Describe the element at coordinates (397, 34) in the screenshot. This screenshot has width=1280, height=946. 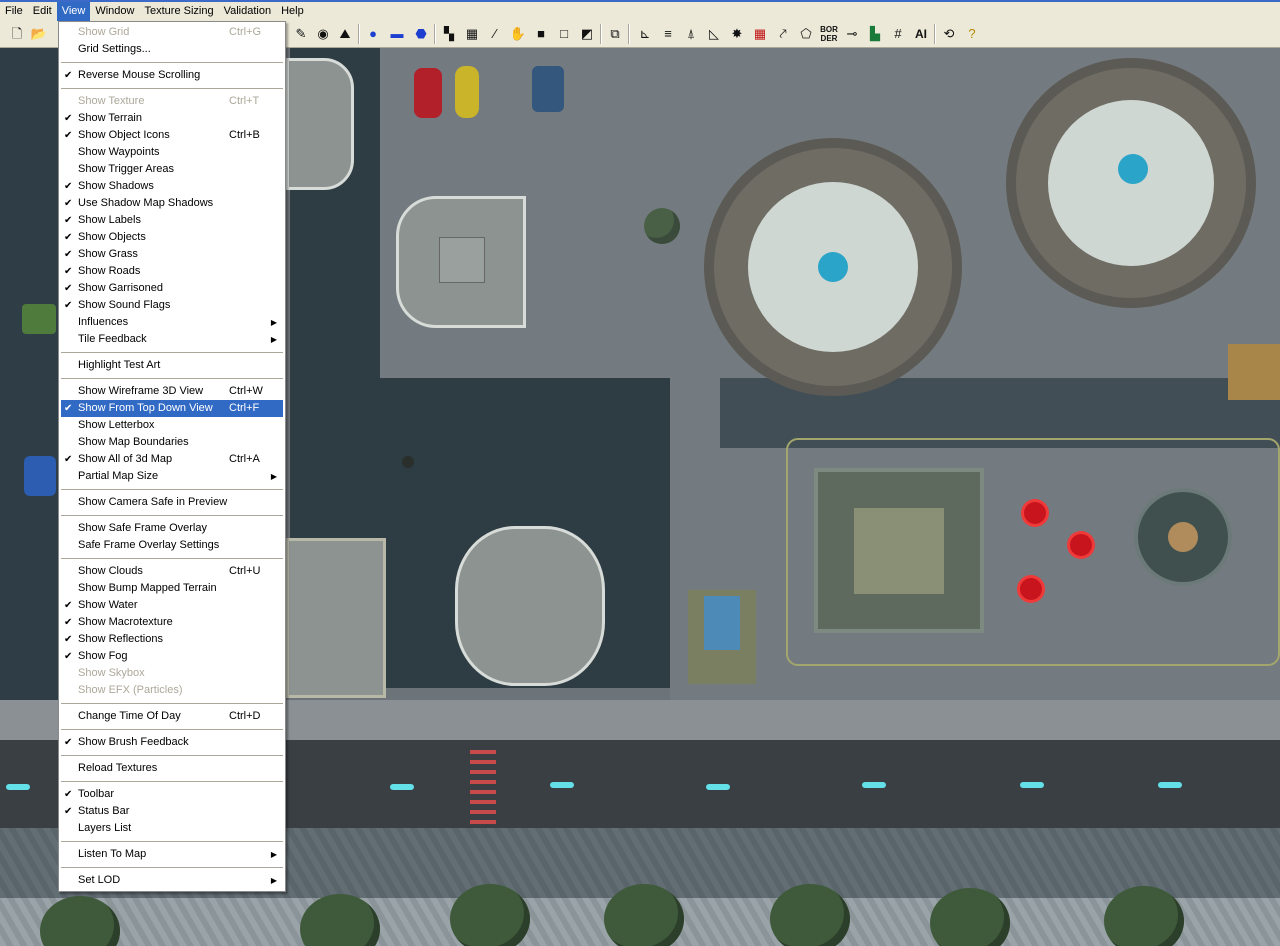
I see `water-plane-icon: ▬` at that location.